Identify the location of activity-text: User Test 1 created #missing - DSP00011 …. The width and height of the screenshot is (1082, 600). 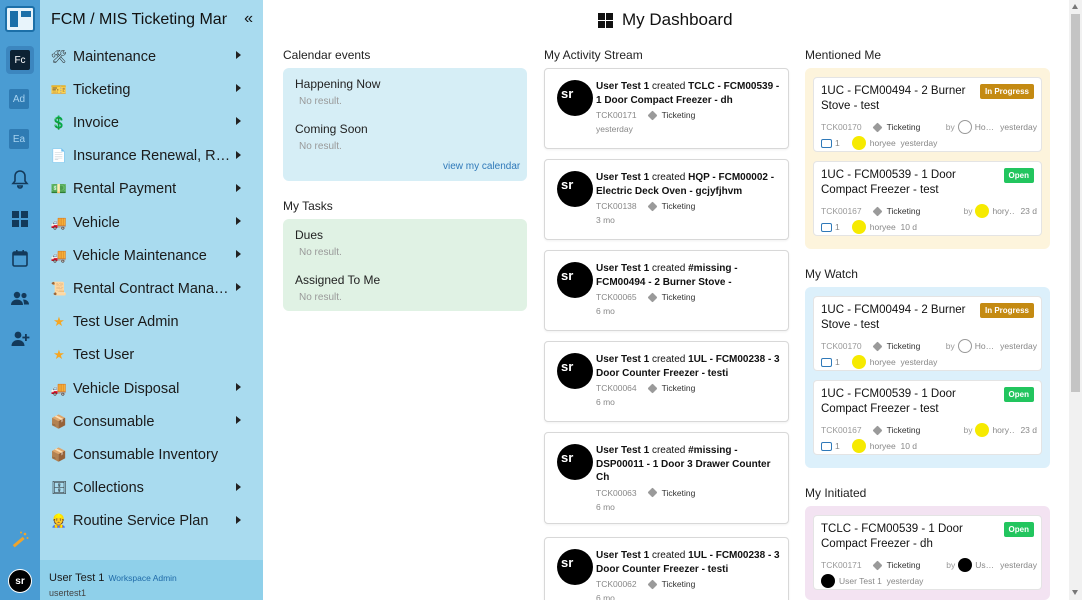
(689, 464).